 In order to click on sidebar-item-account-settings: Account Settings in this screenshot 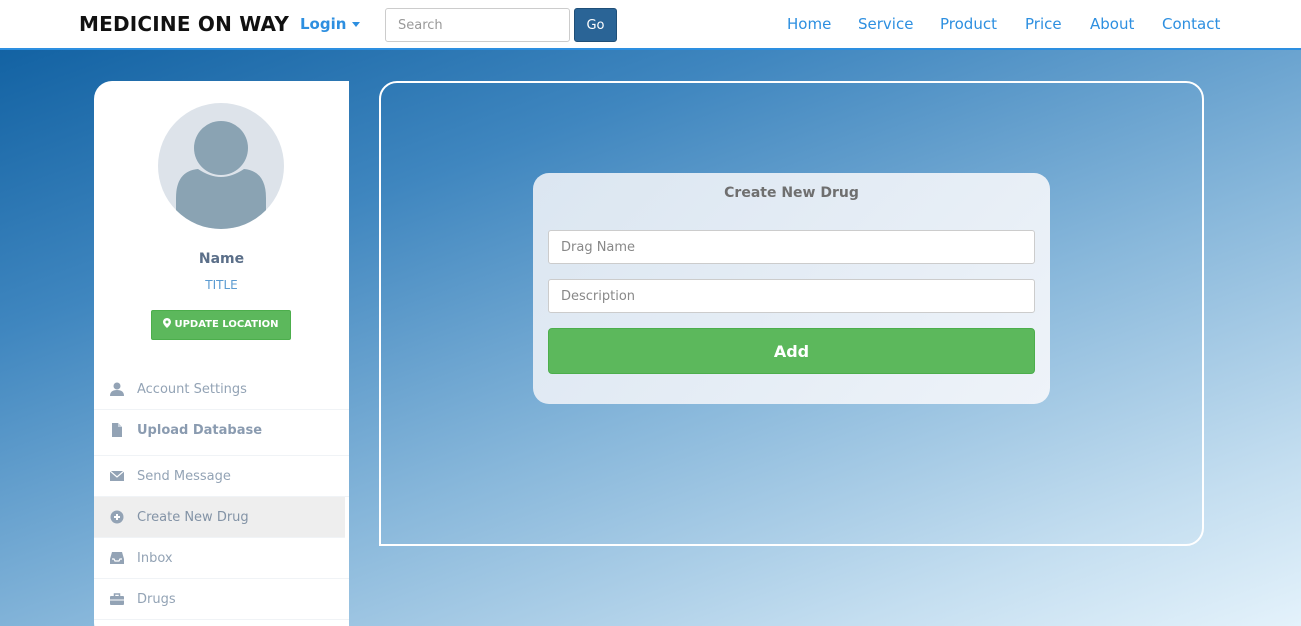, I will do `click(221, 389)`.